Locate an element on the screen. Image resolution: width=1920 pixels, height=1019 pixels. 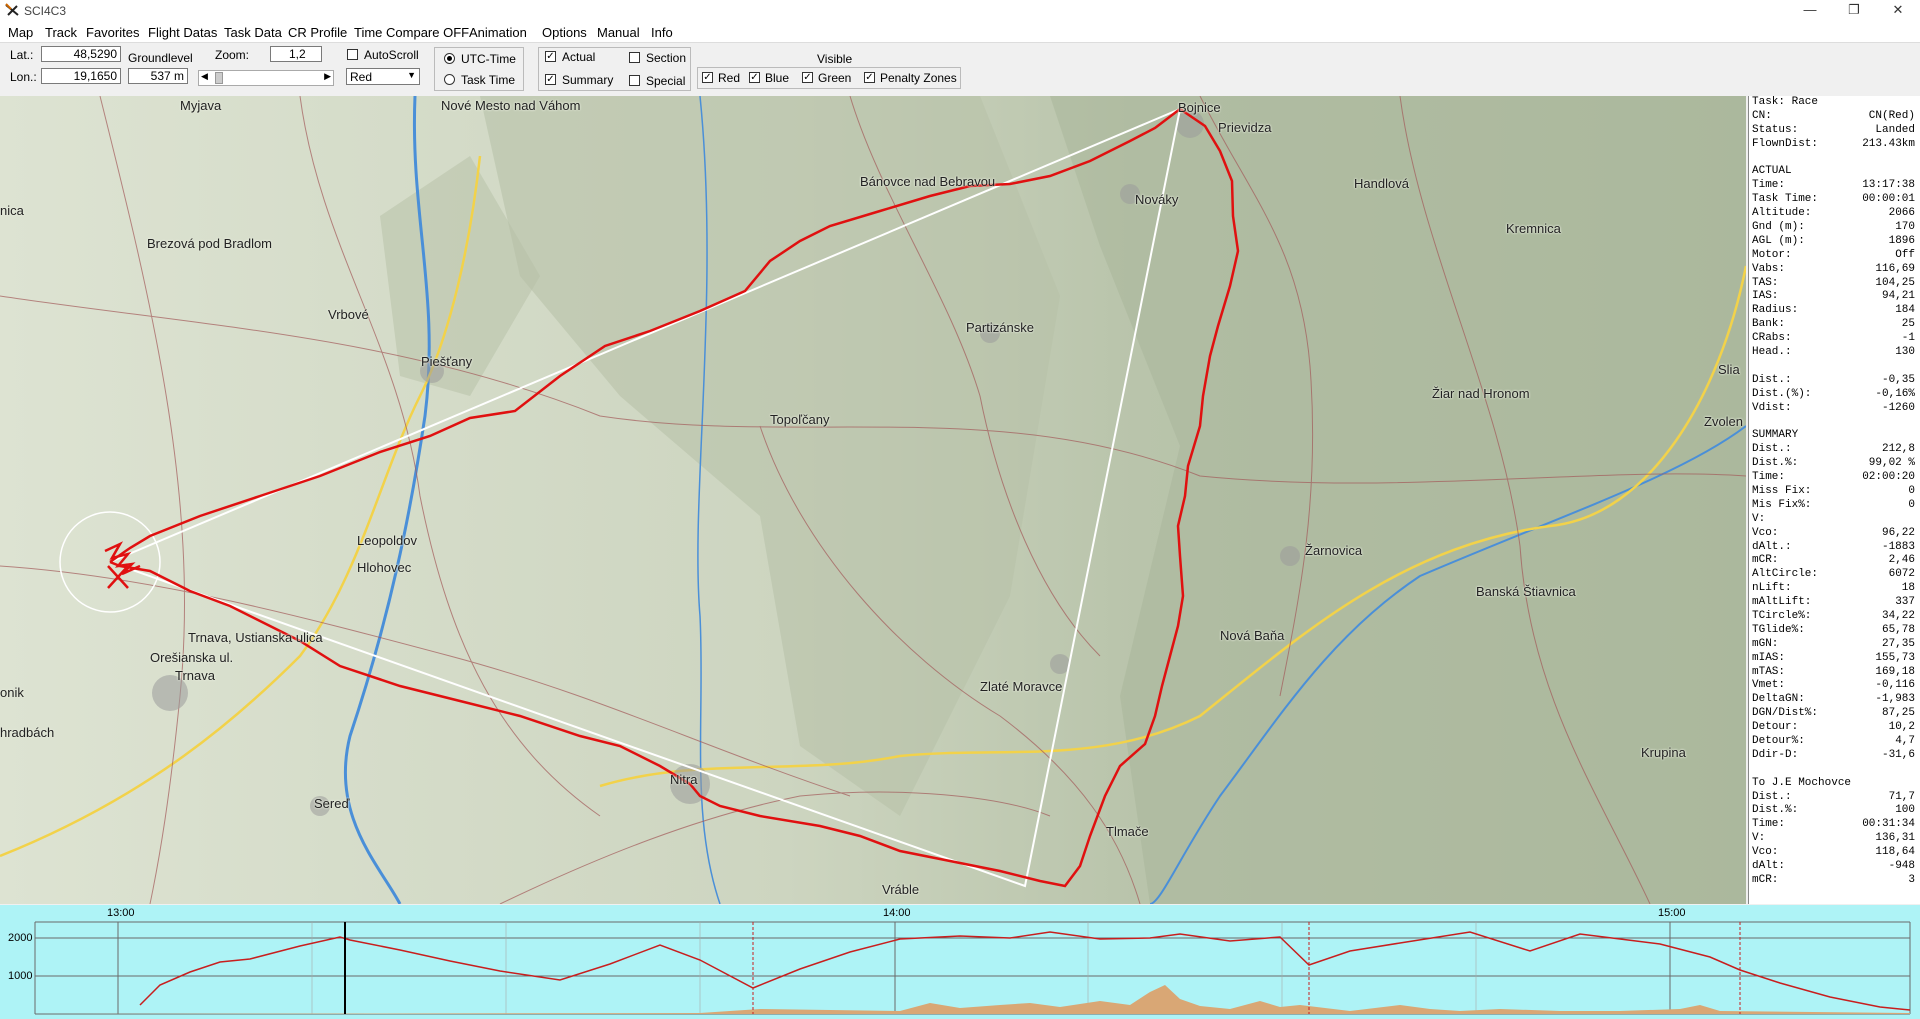
info-row: FlownDist: 213.43km is located at coordinates (1834, 145).